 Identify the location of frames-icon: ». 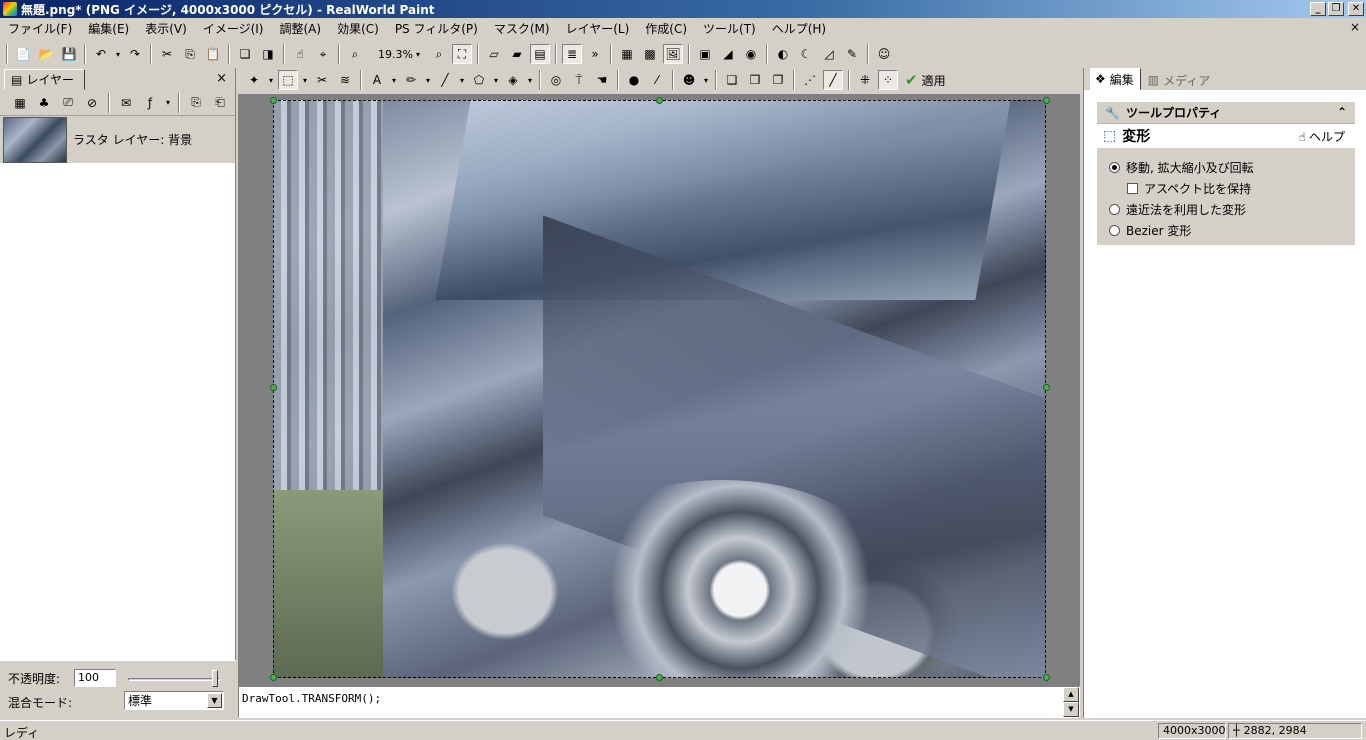
(595, 54).